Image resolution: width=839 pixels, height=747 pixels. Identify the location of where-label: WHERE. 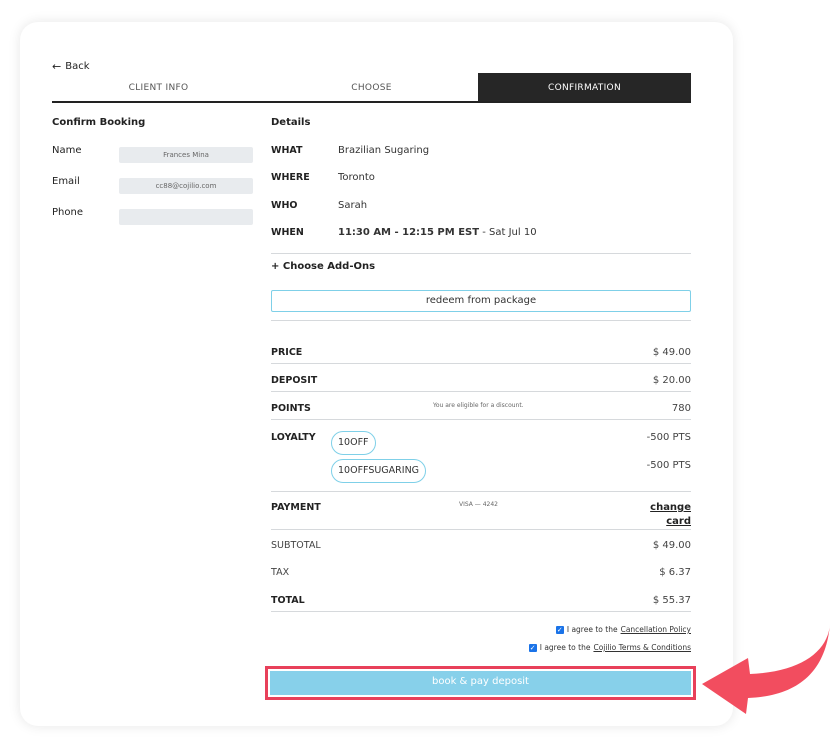
(290, 177).